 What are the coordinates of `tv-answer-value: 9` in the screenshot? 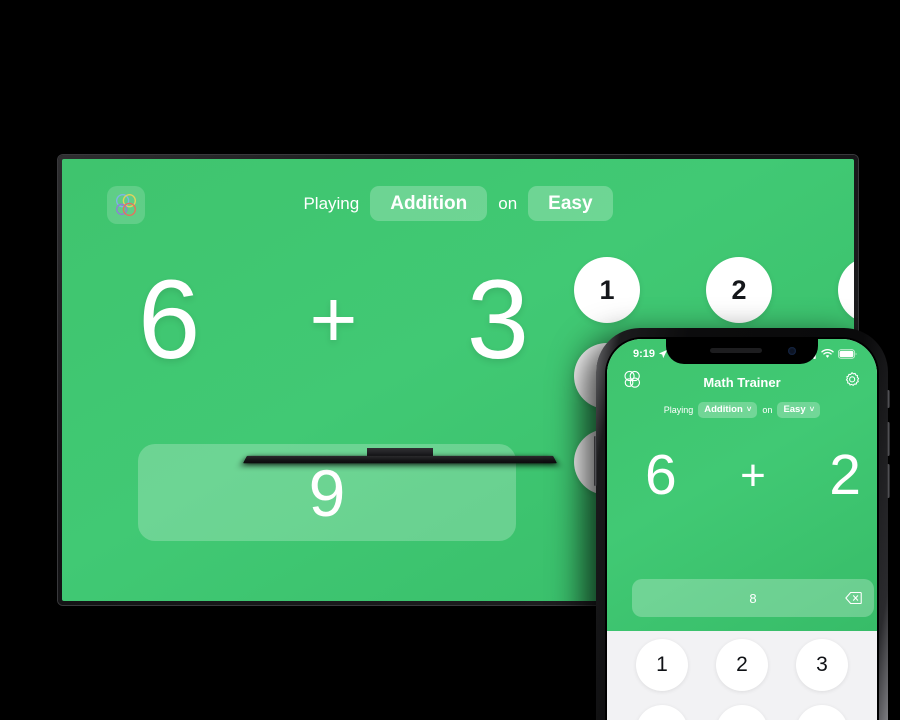 It's located at (327, 492).